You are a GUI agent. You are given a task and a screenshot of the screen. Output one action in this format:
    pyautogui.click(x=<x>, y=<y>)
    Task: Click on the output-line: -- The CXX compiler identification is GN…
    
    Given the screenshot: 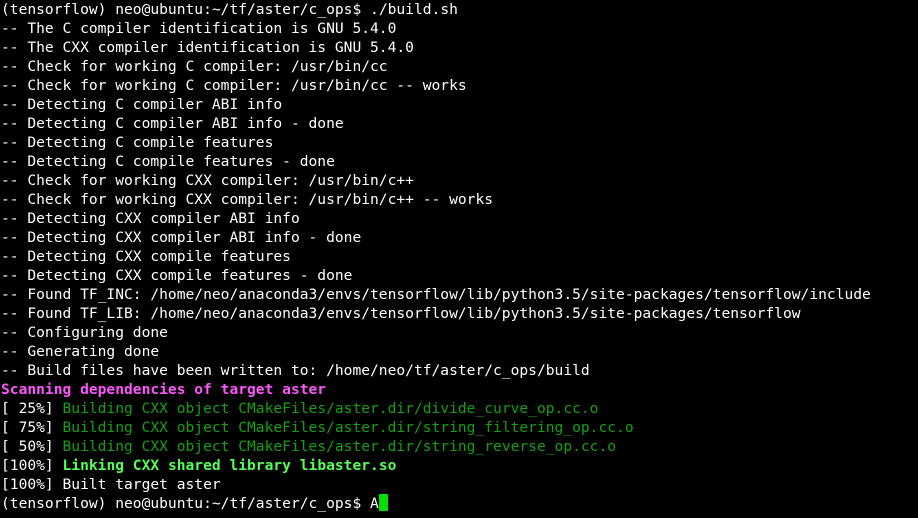 What is the action you would take?
    pyautogui.click(x=207, y=47)
    